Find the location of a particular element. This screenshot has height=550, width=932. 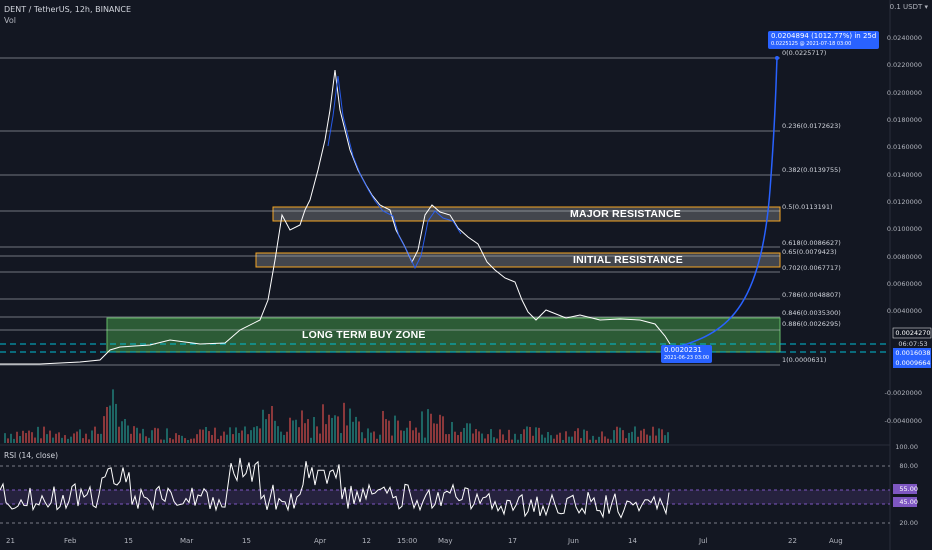

fib-label-65: 0.65(0.0079423) is located at coordinates (809, 252).